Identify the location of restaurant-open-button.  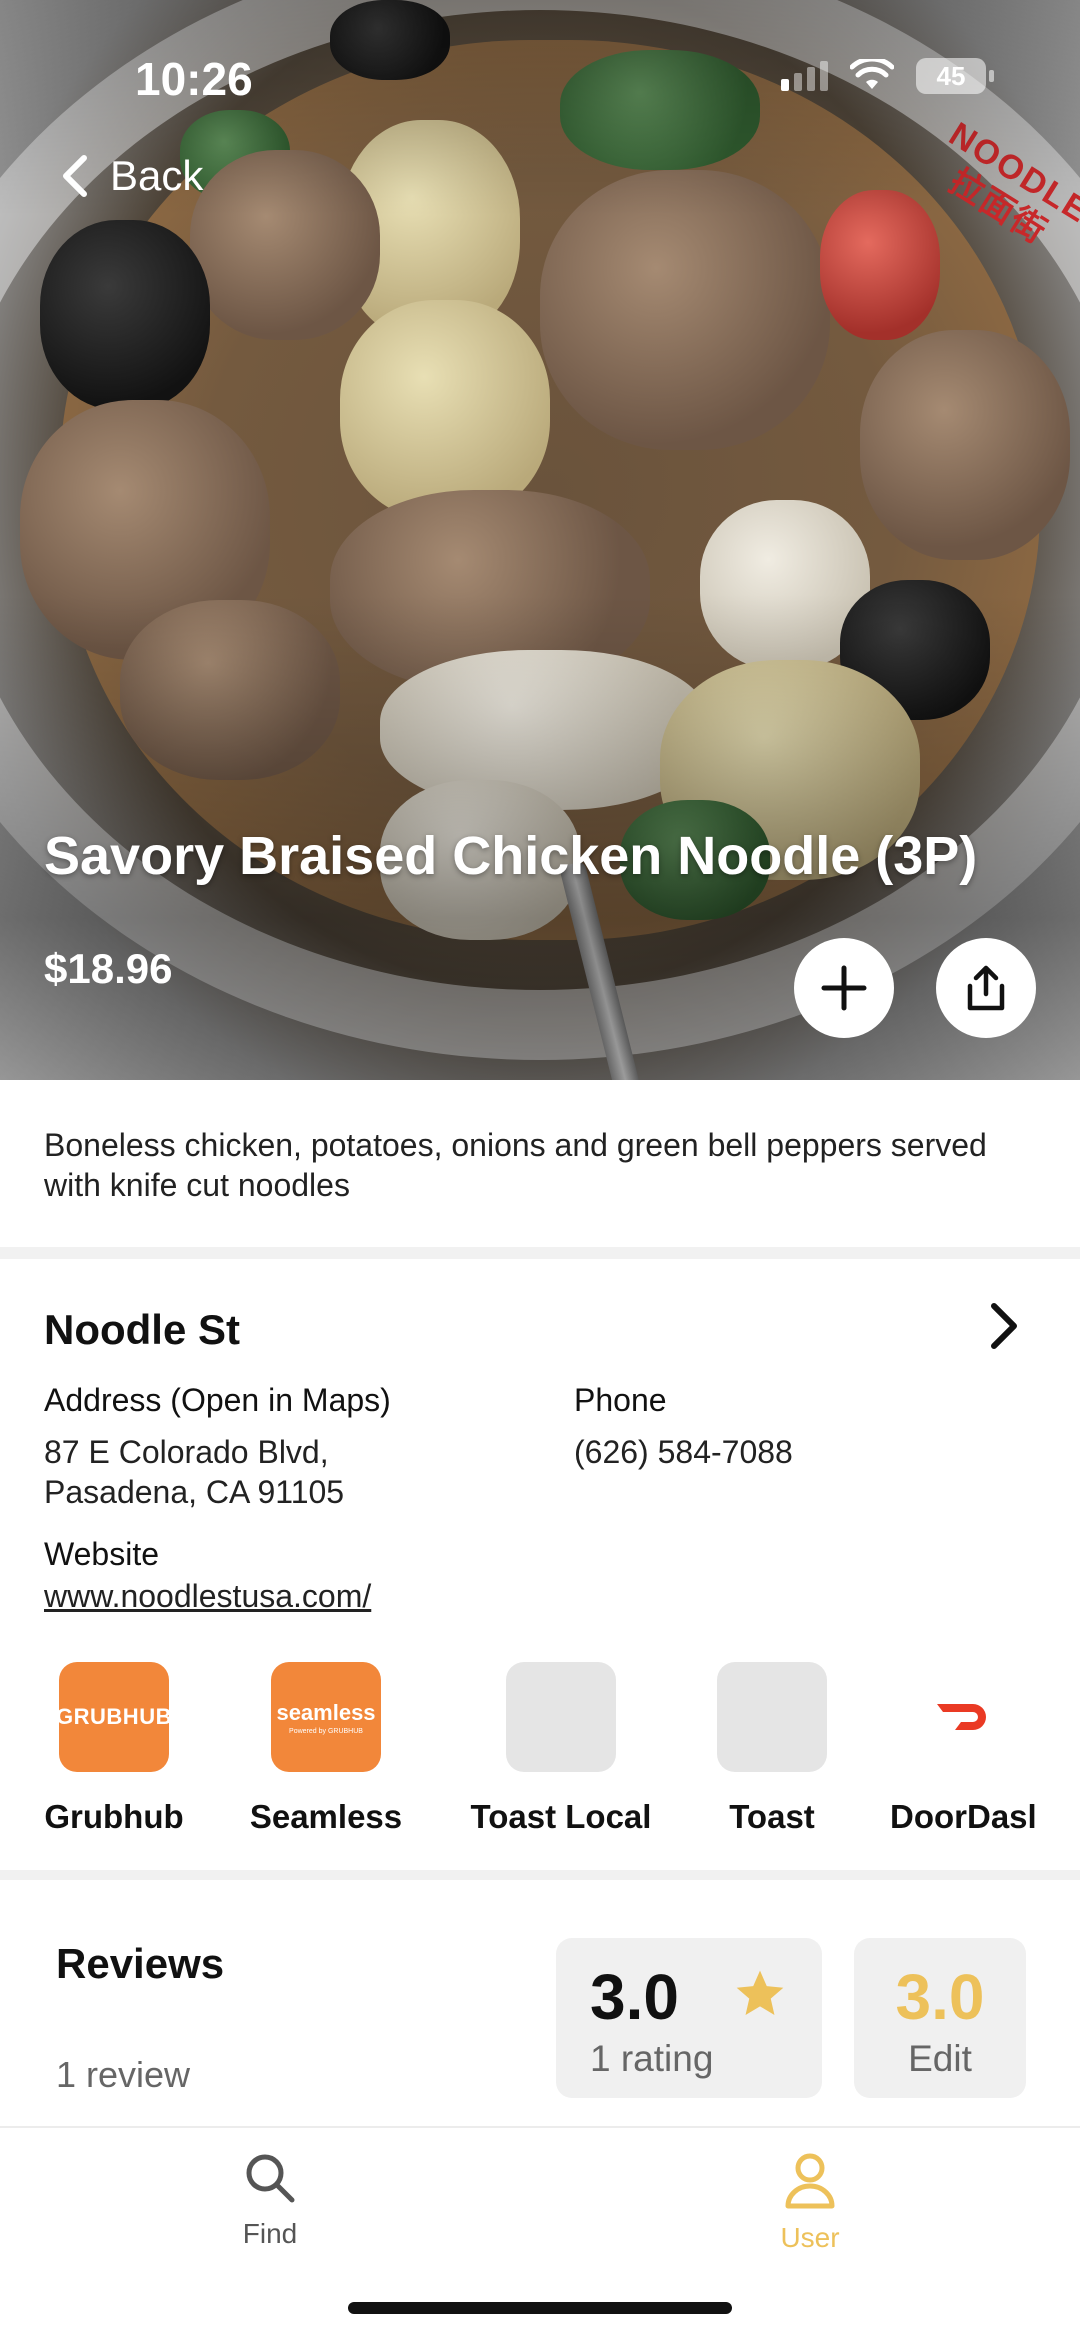
(1003, 1328).